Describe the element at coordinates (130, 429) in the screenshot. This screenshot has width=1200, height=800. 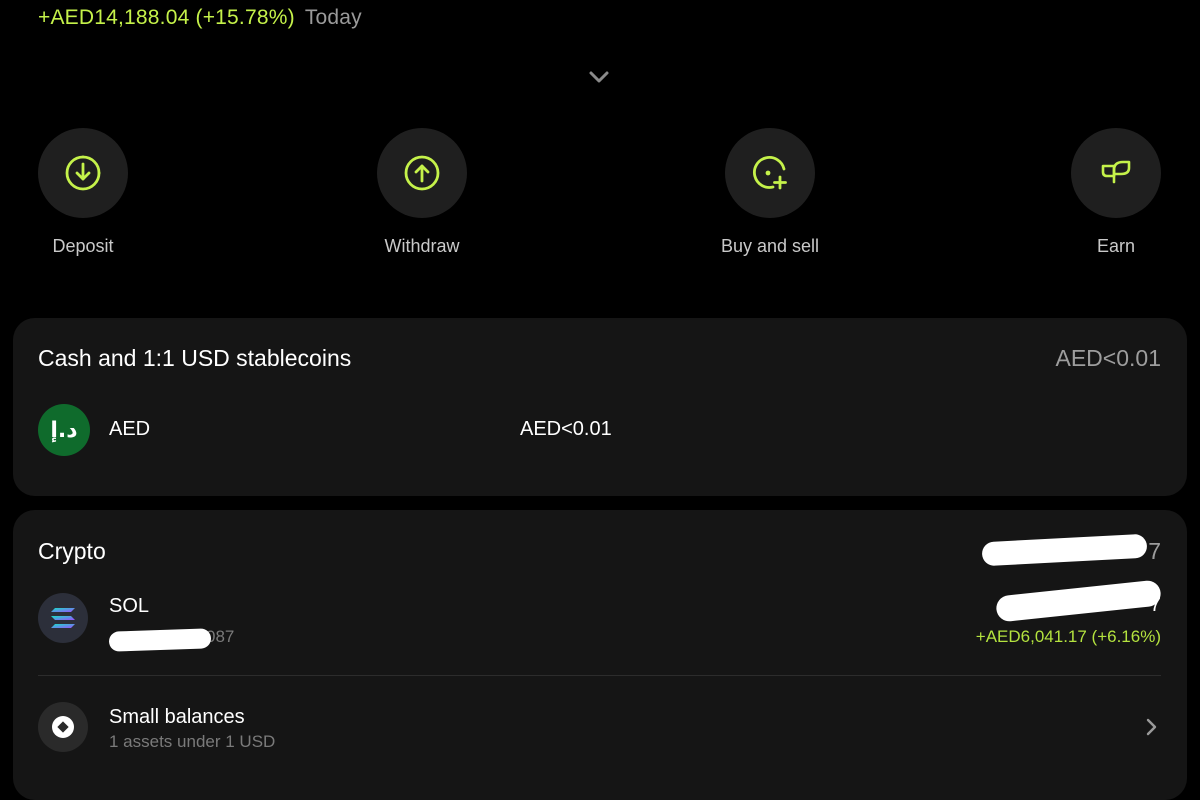
I see `asset-symbol: AED` at that location.